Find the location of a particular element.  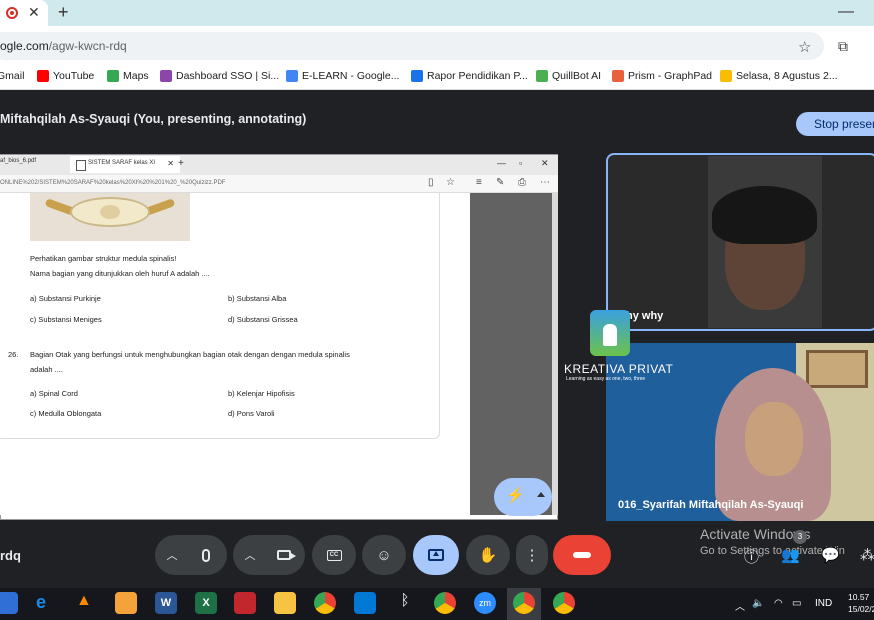

viewer-read-icon: ▯ is located at coordinates (431, 182).